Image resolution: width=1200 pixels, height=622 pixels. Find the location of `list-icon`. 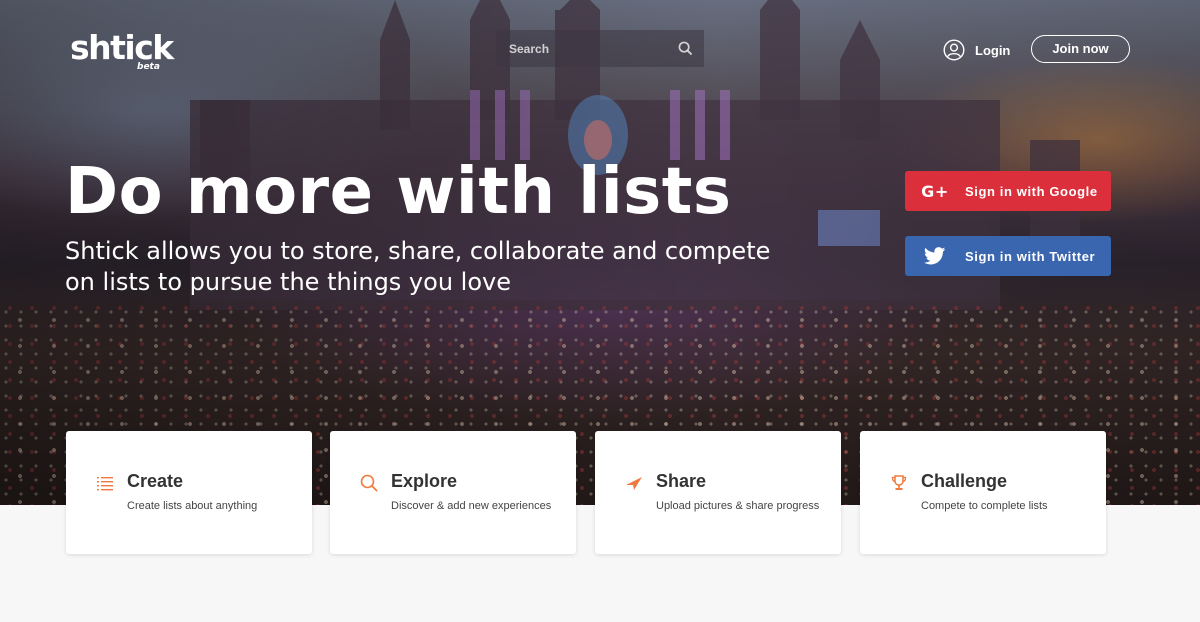

list-icon is located at coordinates (105, 484).